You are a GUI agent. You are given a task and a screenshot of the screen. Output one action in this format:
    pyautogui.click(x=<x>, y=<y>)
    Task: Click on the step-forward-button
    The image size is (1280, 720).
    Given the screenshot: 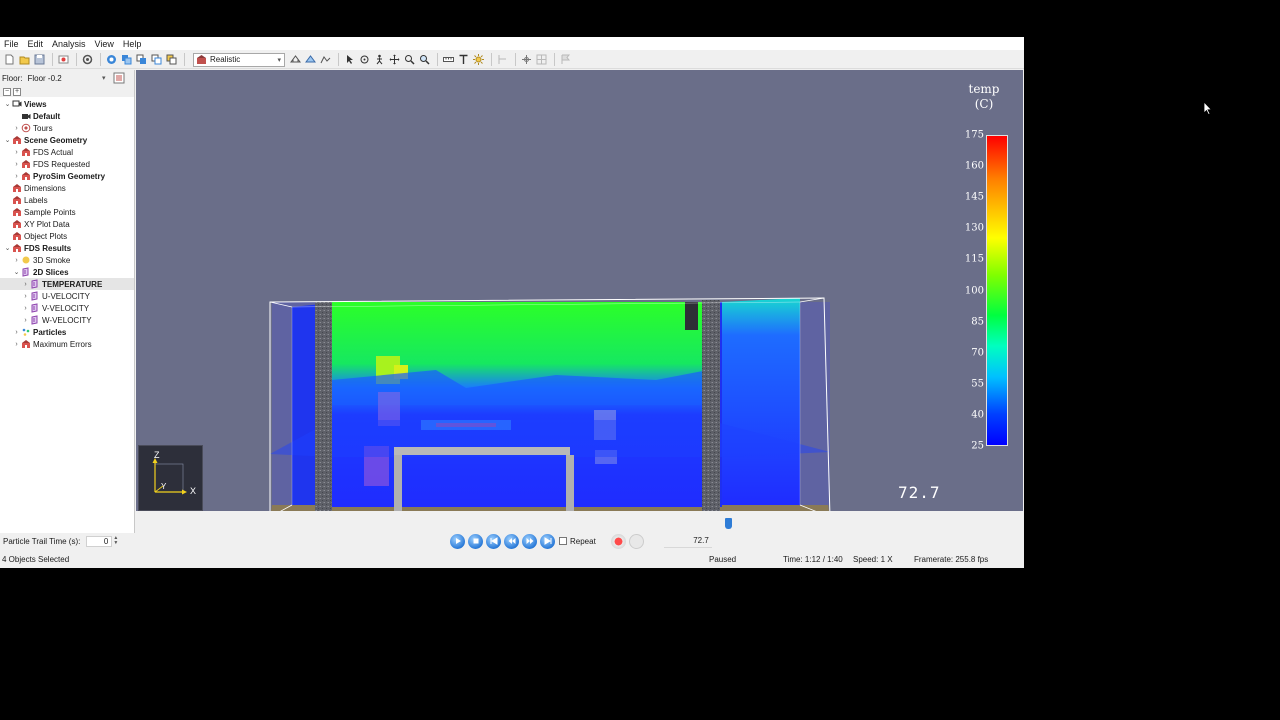 What is the action you would take?
    pyautogui.click(x=529, y=541)
    